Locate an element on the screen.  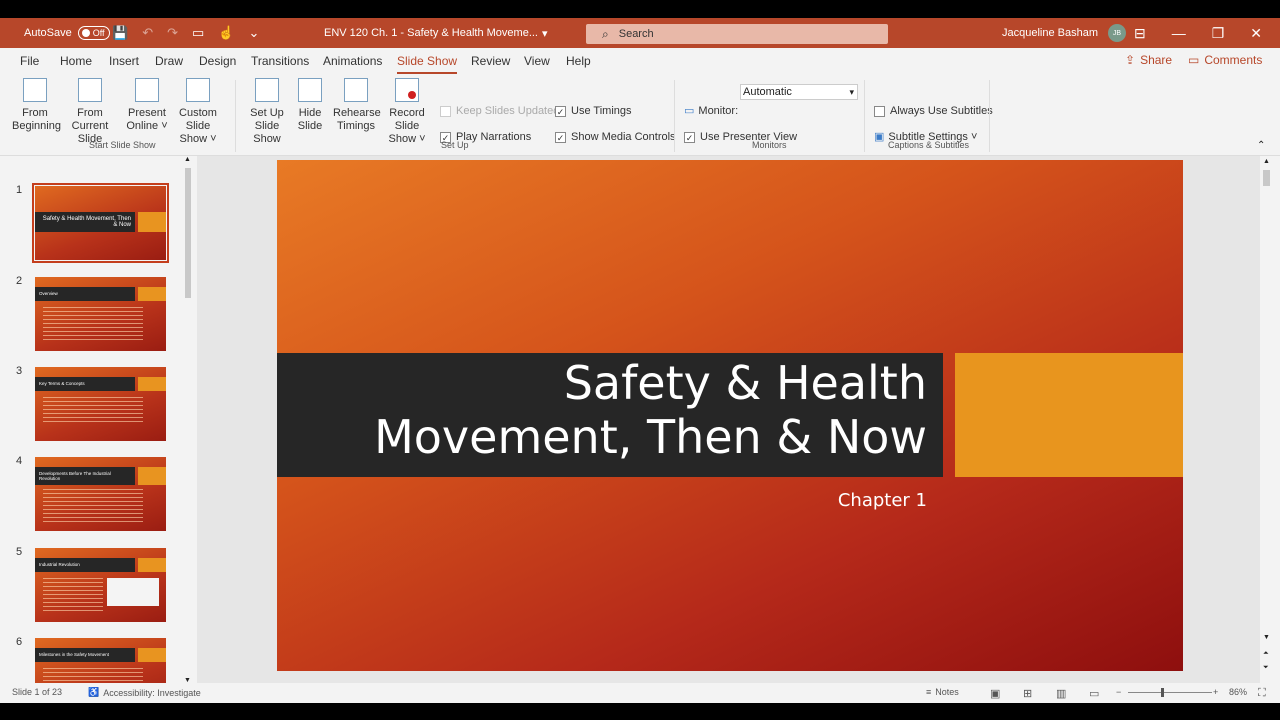
use-timings-checkbox: ✓ Use Timings is located at coordinates (593, 111).